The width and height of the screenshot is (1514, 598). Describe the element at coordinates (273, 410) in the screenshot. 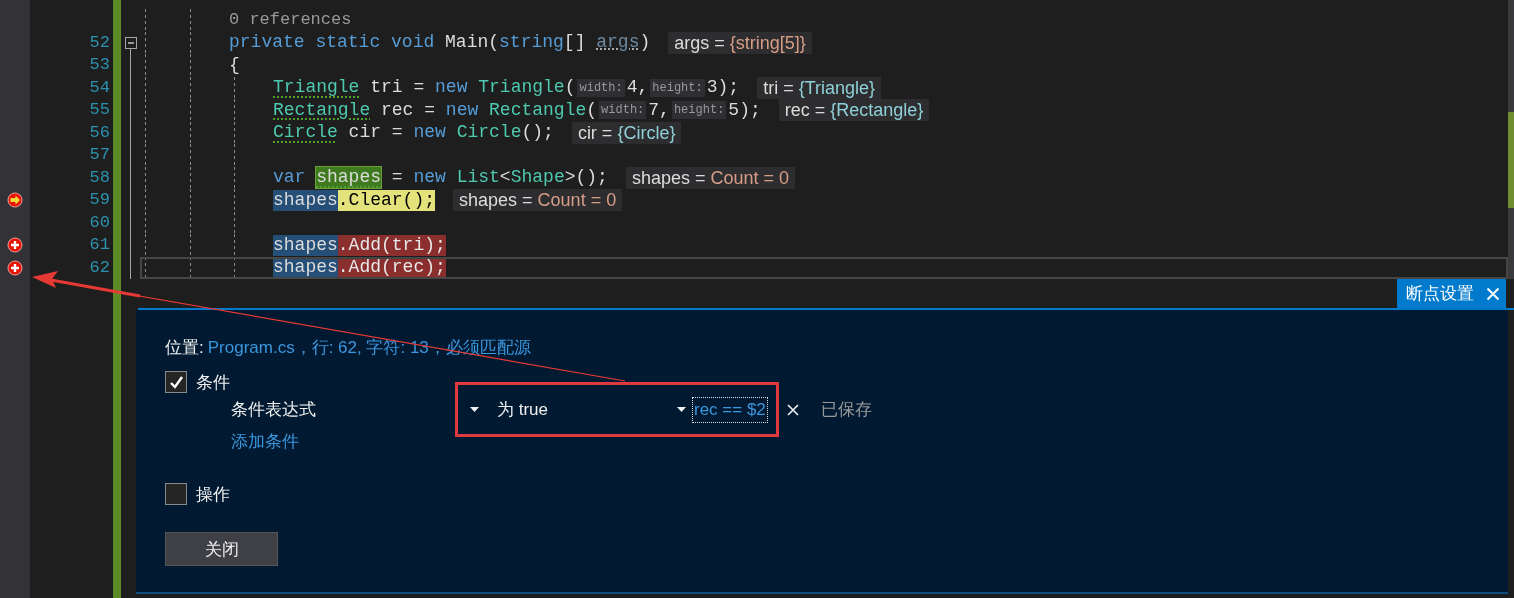

I see `expression-label: 条件表达式` at that location.